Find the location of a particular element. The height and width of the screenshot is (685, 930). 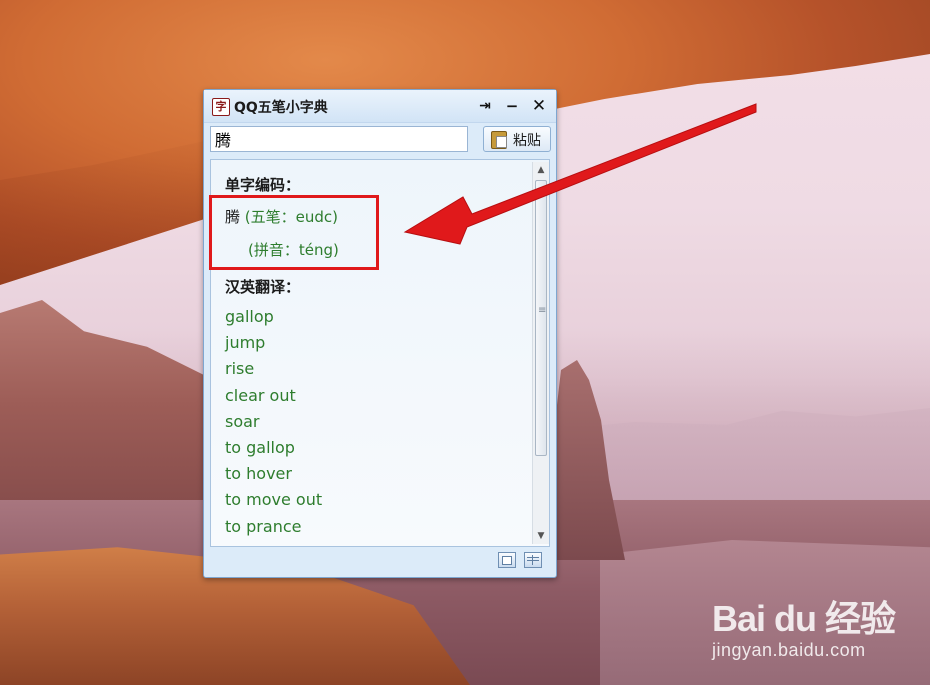

translation-item: to hover is located at coordinates (273, 474).